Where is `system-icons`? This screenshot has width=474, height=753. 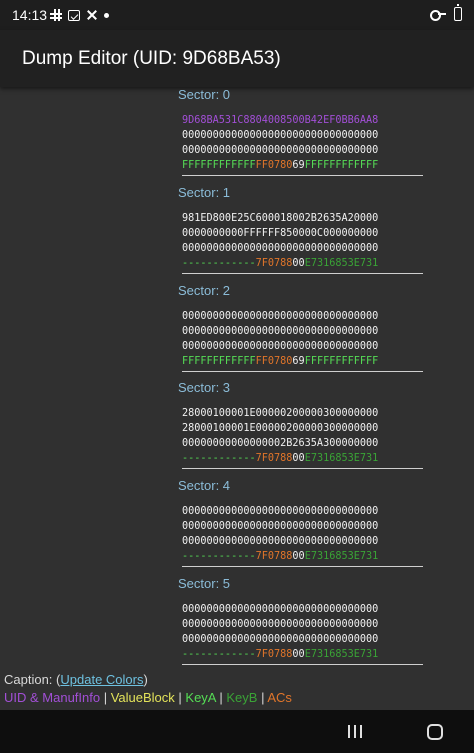 system-icons is located at coordinates (446, 12).